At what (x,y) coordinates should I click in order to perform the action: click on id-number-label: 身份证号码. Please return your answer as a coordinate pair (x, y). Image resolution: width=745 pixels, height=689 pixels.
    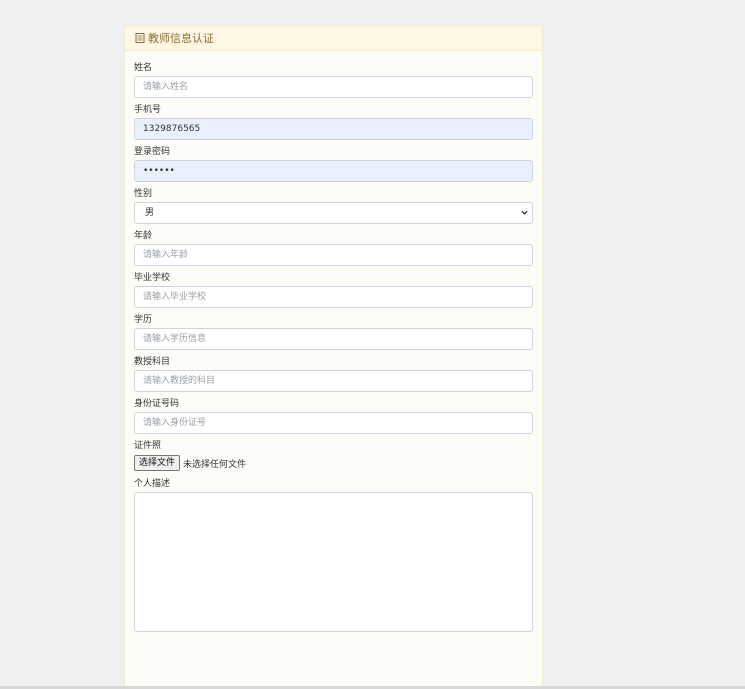
    Looking at the image, I should click on (157, 404).